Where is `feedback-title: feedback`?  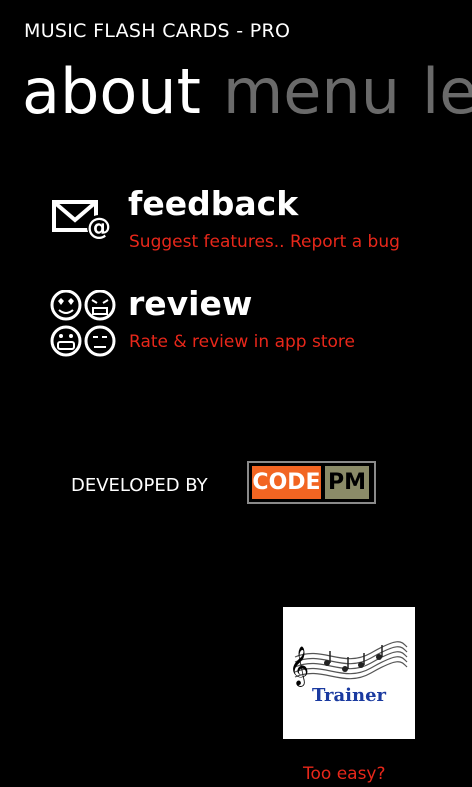 feedback-title: feedback is located at coordinates (213, 203).